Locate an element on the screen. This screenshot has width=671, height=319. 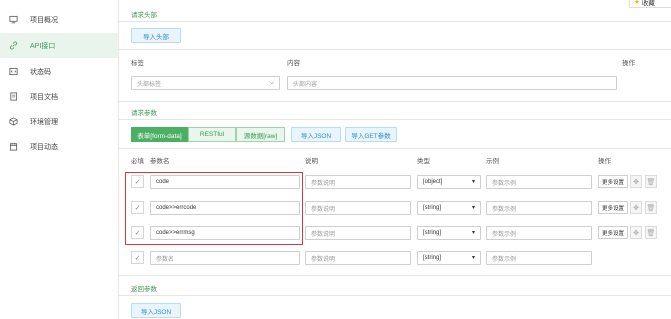
params-section-title: 请求参数 is located at coordinates (144, 113).